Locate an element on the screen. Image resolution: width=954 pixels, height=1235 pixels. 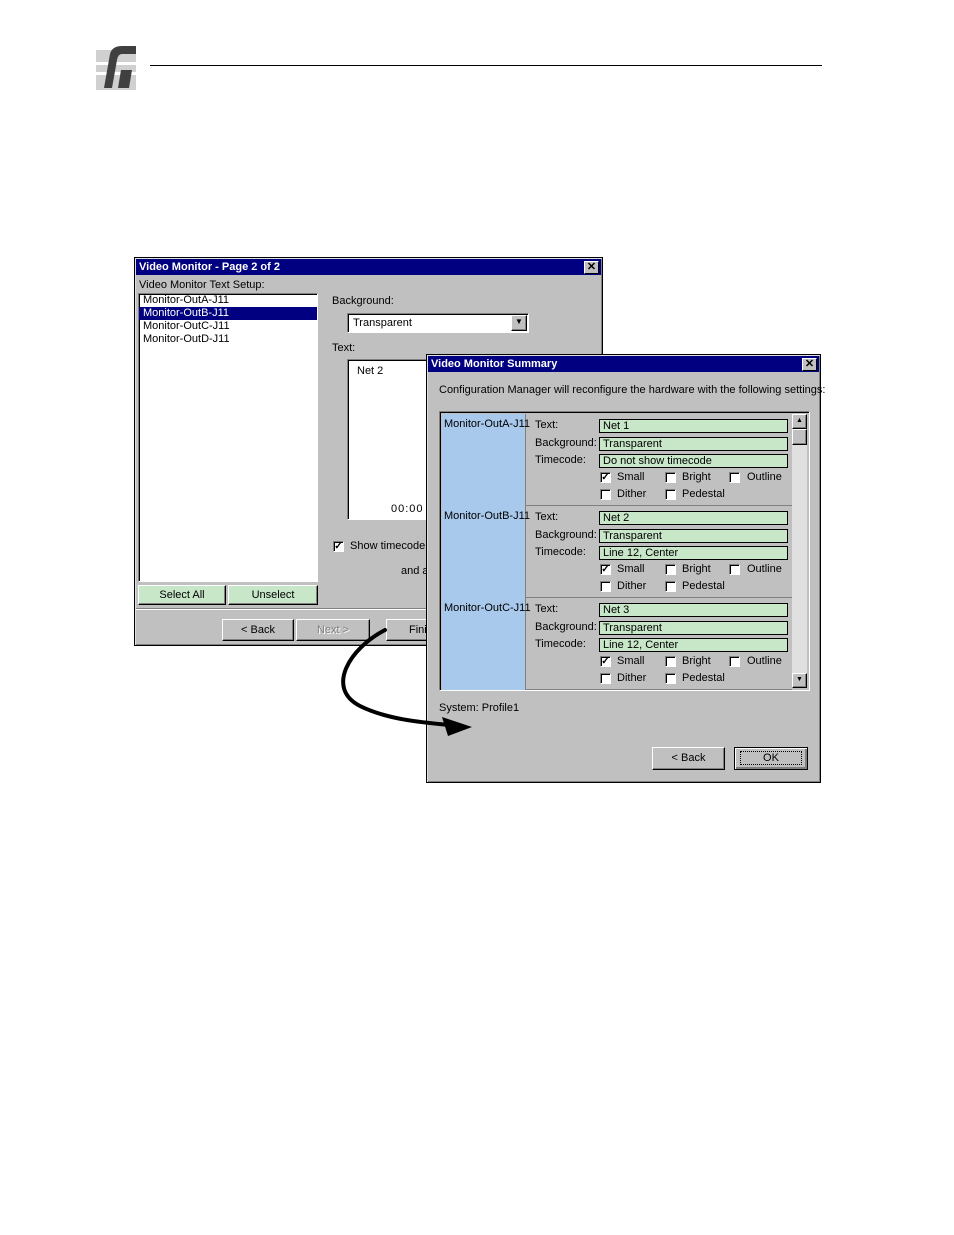
monitor-name: Monitor-OutB-J11 is located at coordinates (487, 516).